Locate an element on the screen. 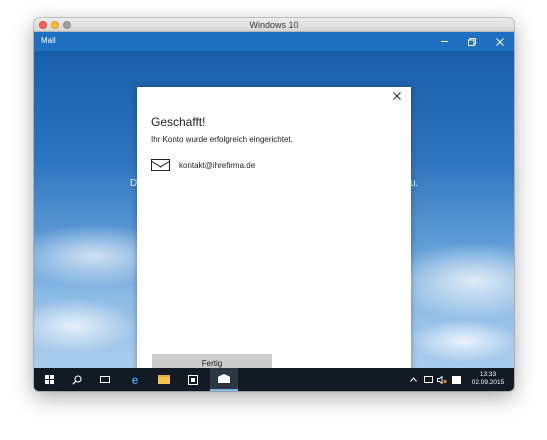  app-title: Mail is located at coordinates (48, 40).